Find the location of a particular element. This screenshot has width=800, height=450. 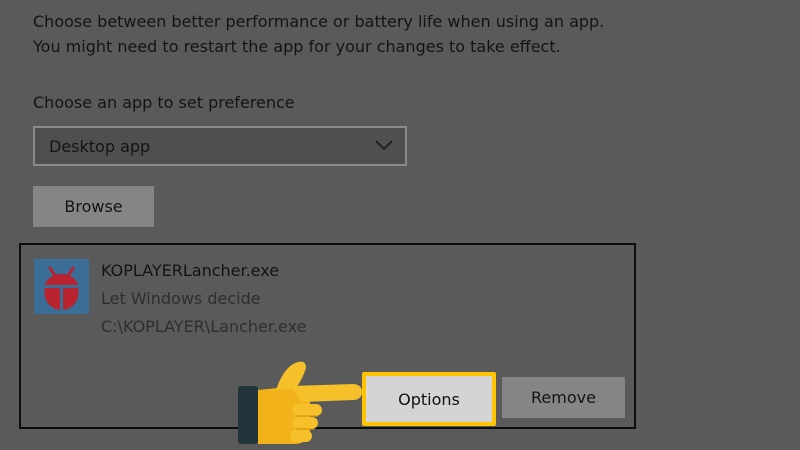

app-type-dropdown: Desktop app is located at coordinates (220, 146).